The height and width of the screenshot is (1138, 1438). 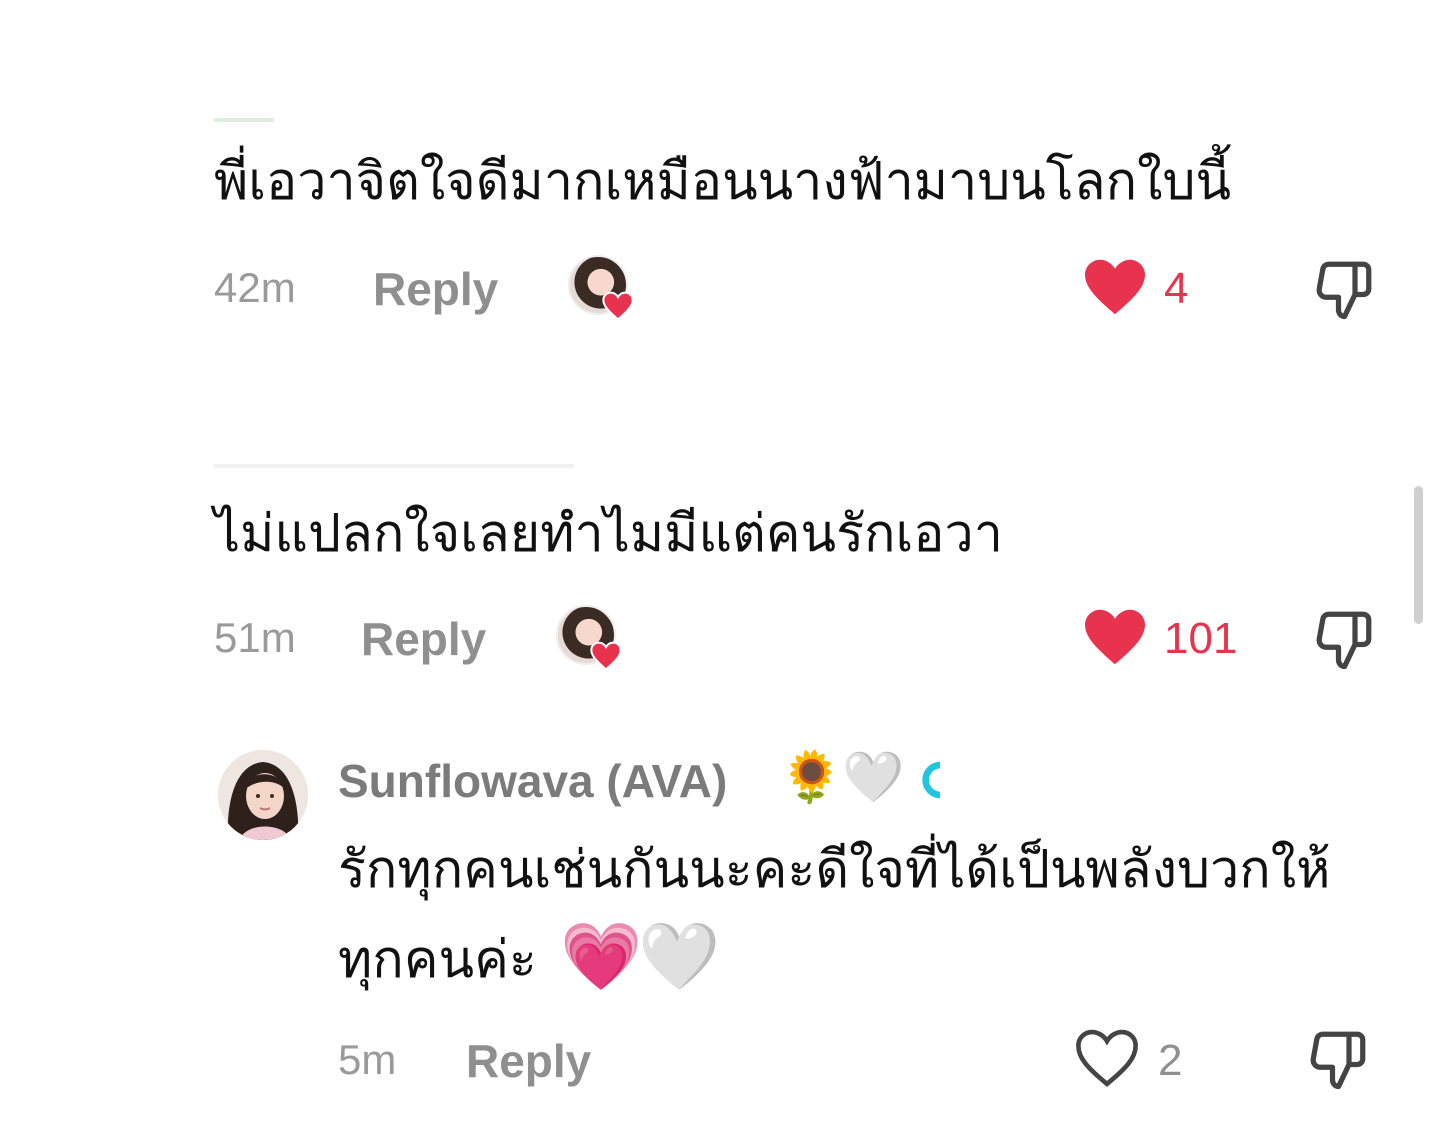 What do you see at coordinates (1170, 1060) in the screenshot?
I see `like-count: 2` at bounding box center [1170, 1060].